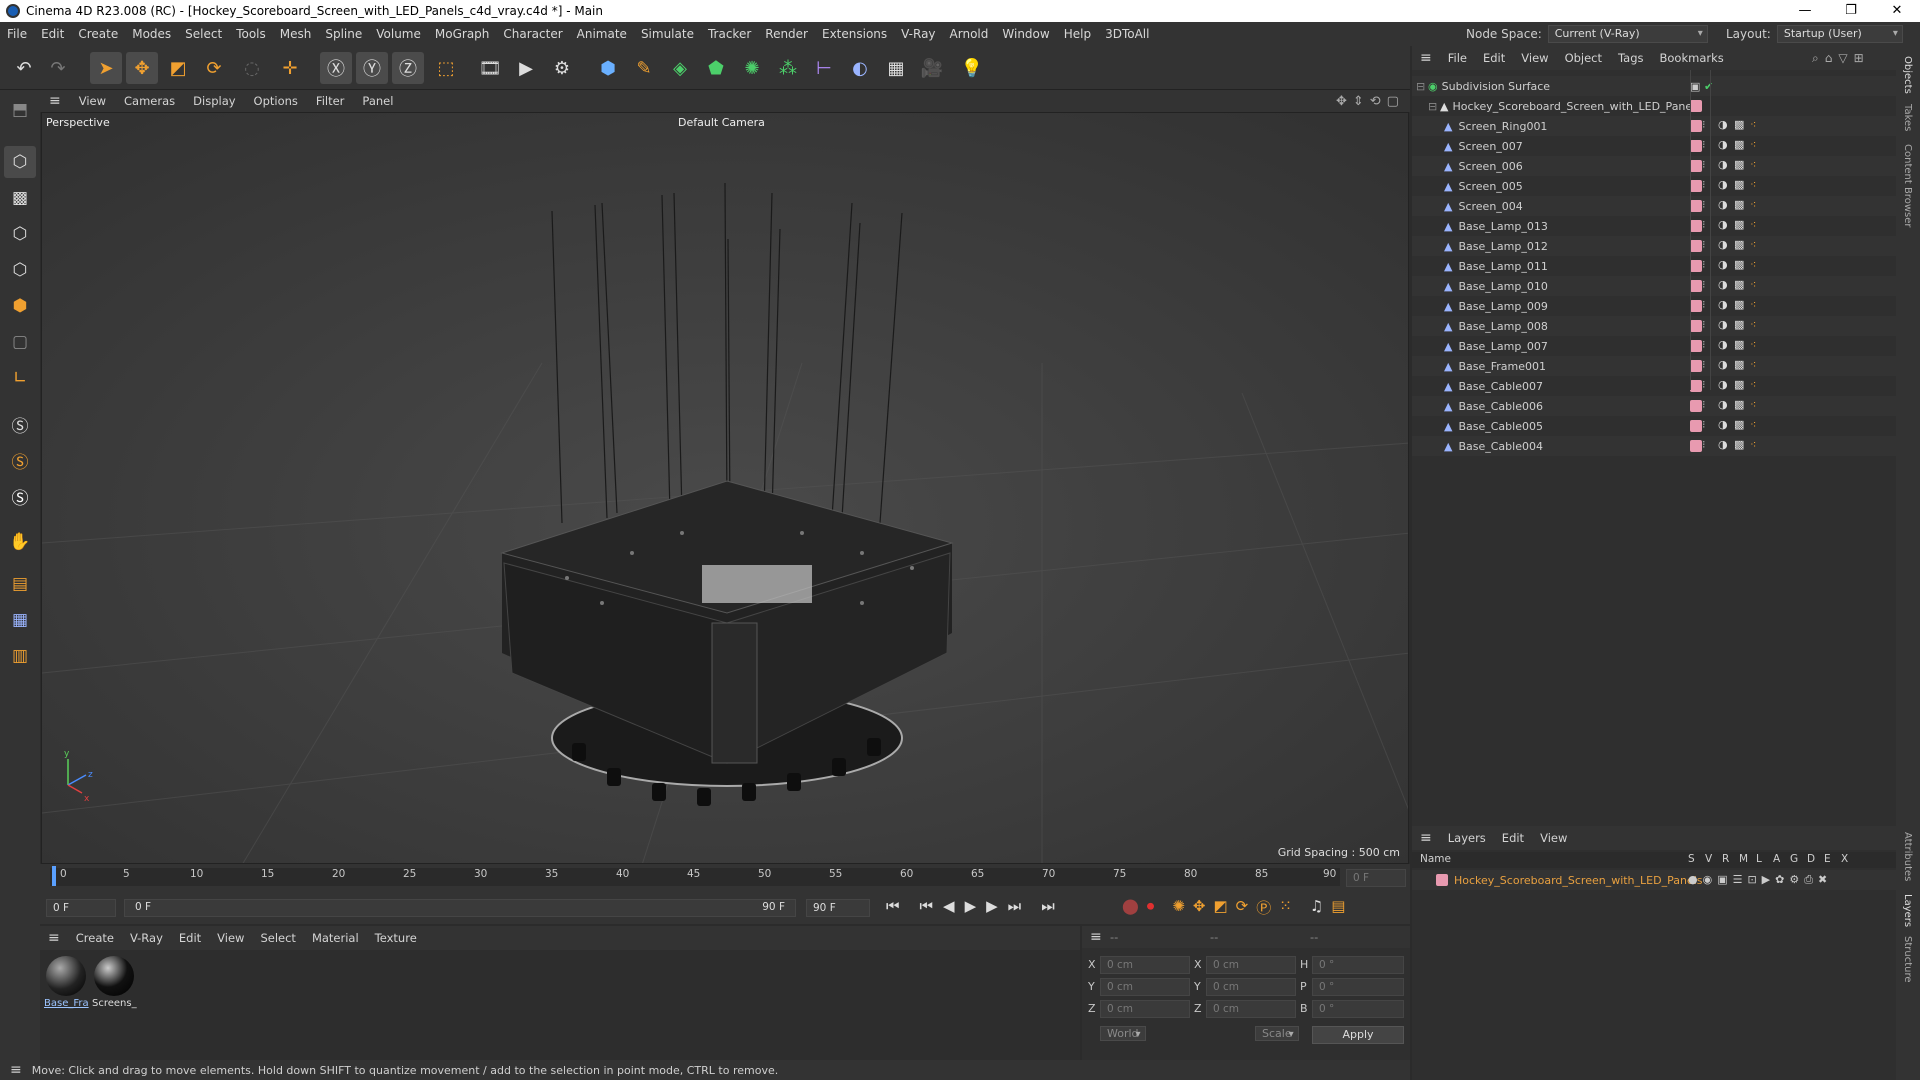 This screenshot has height=1080, width=1920. What do you see at coordinates (335, 938) in the screenshot?
I see `material-menu-material: Material` at bounding box center [335, 938].